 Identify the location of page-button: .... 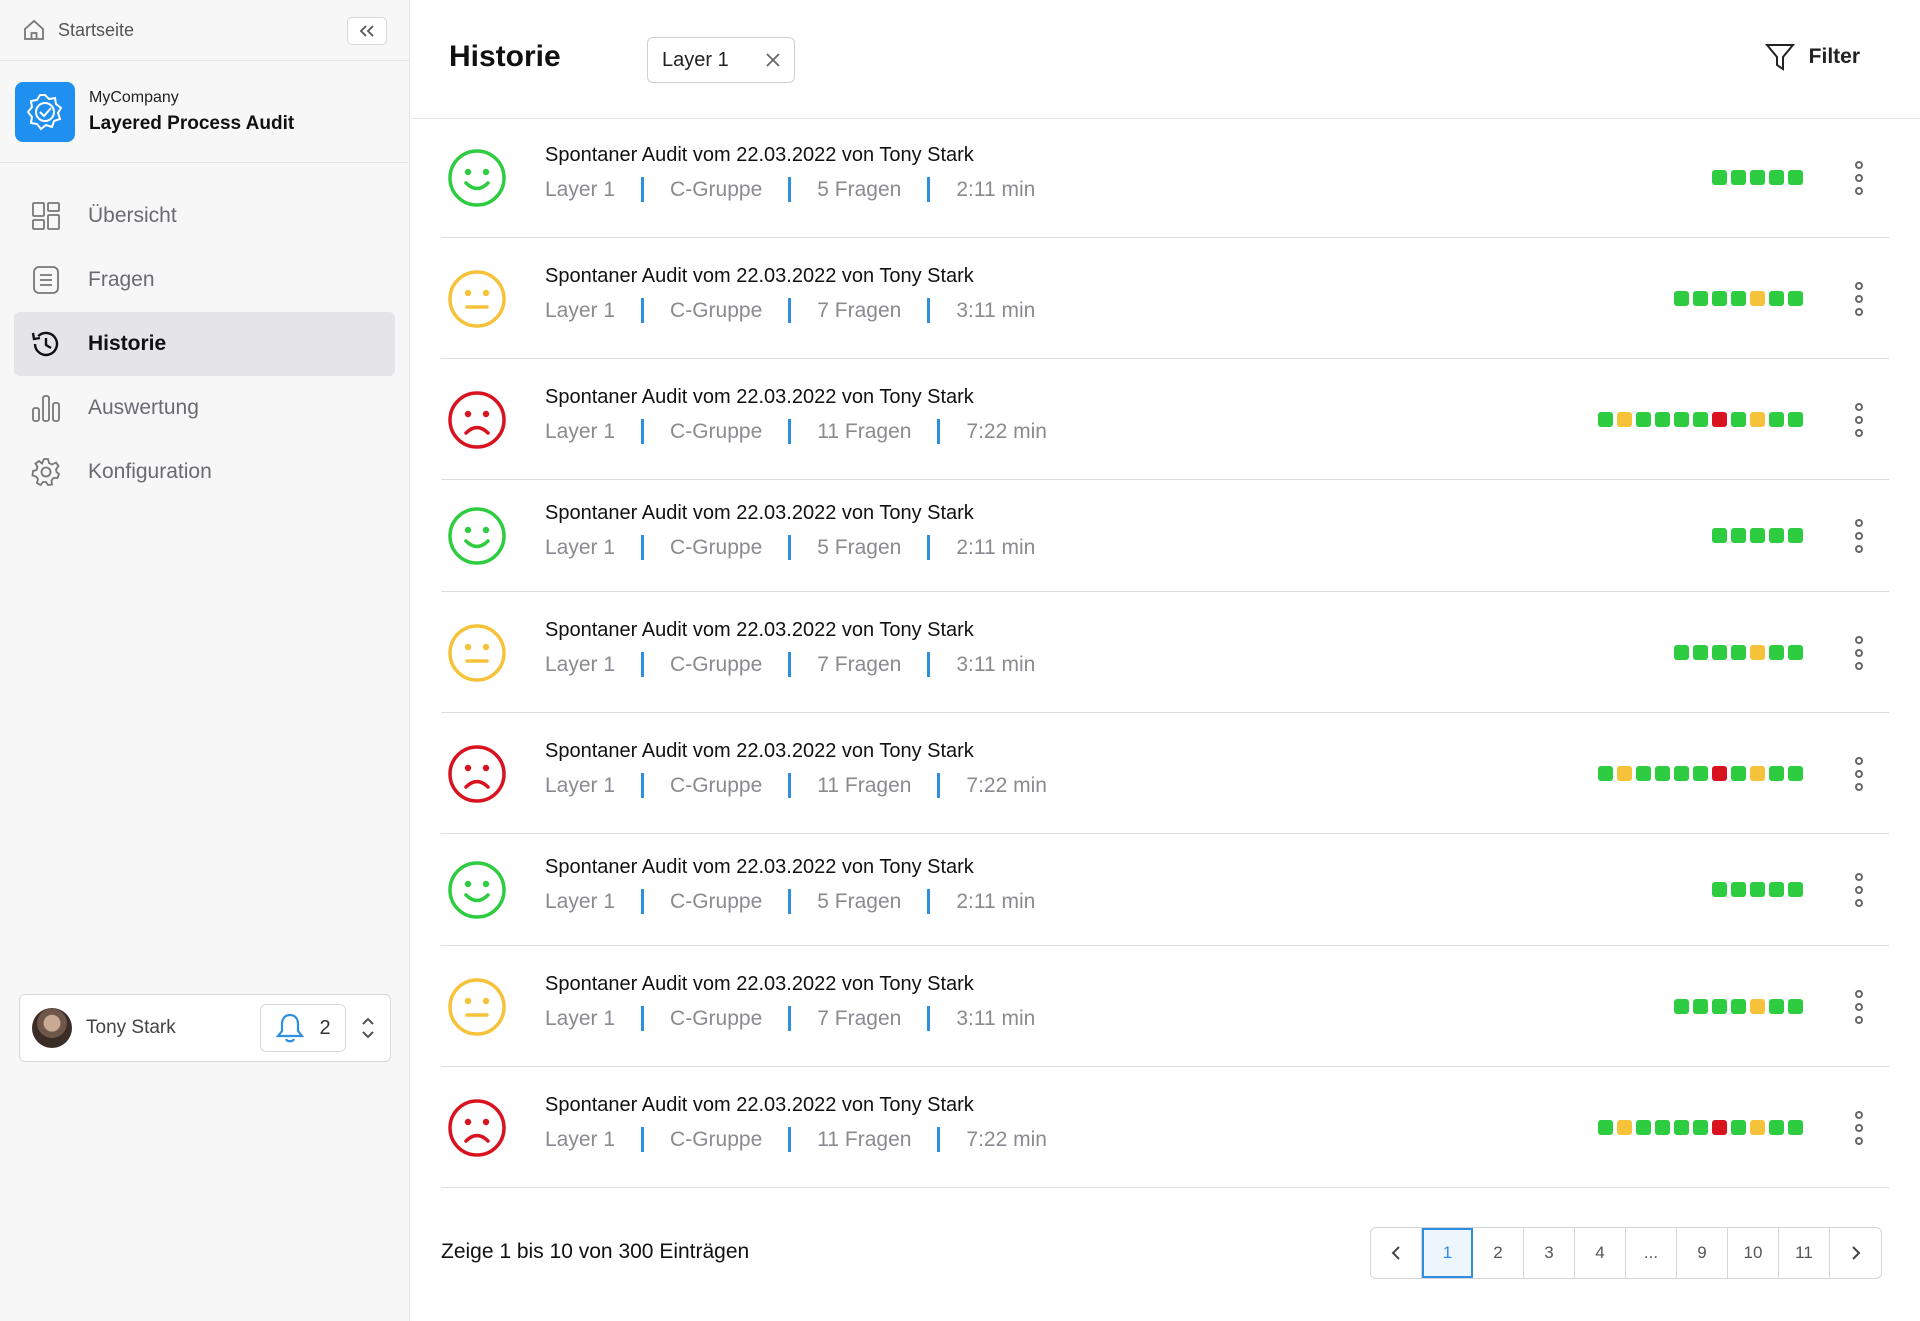
(1651, 1253).